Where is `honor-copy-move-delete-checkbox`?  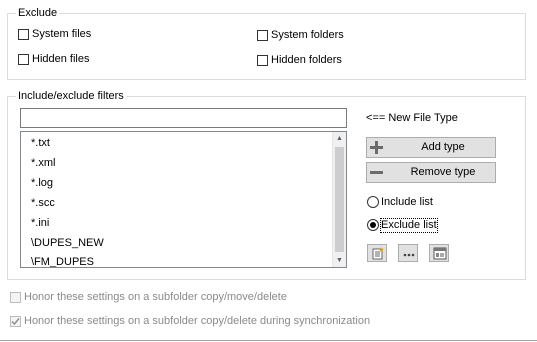 honor-copy-move-delete-checkbox is located at coordinates (15, 297).